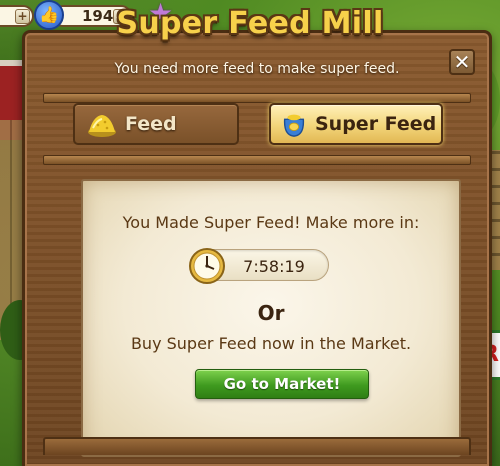 This screenshot has width=500, height=466. What do you see at coordinates (274, 266) in the screenshot?
I see `timer-value: 7:58:19` at bounding box center [274, 266].